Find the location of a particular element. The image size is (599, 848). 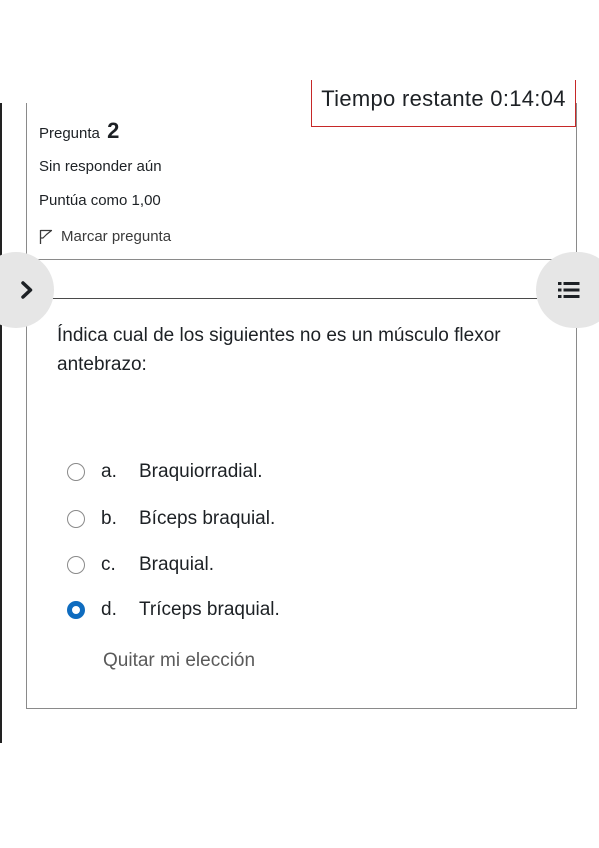

question-grade: Puntúa como 1,00 is located at coordinates (100, 200).